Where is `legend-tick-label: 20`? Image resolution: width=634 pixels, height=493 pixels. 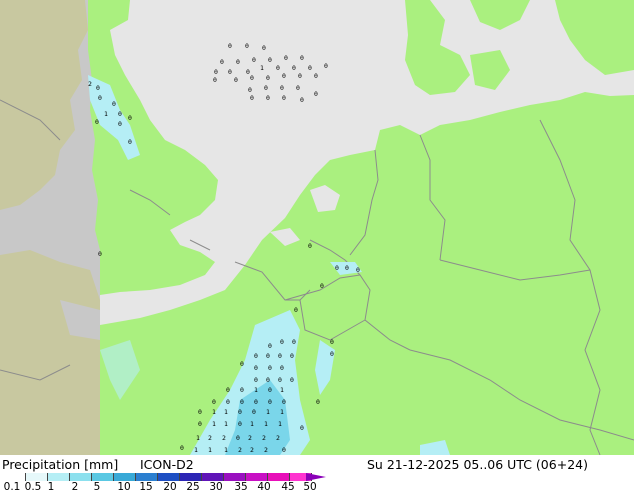 legend-tick-label: 20 is located at coordinates (170, 487).